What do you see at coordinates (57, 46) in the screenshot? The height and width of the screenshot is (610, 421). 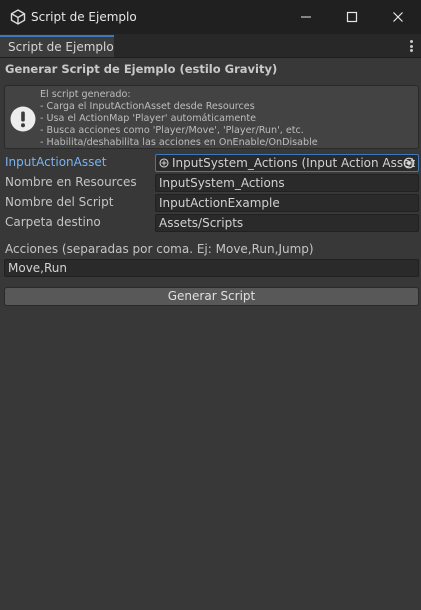 I see `tab-script-de-ejemplo: Script de Ejemplo` at bounding box center [57, 46].